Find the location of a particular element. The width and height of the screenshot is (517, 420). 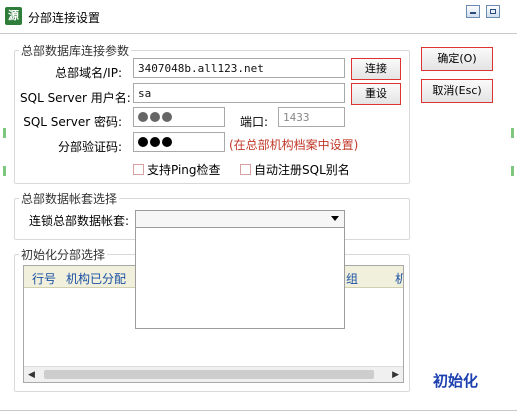

auto-register-checkbox: 自动注册SQL别名 is located at coordinates (295, 169).